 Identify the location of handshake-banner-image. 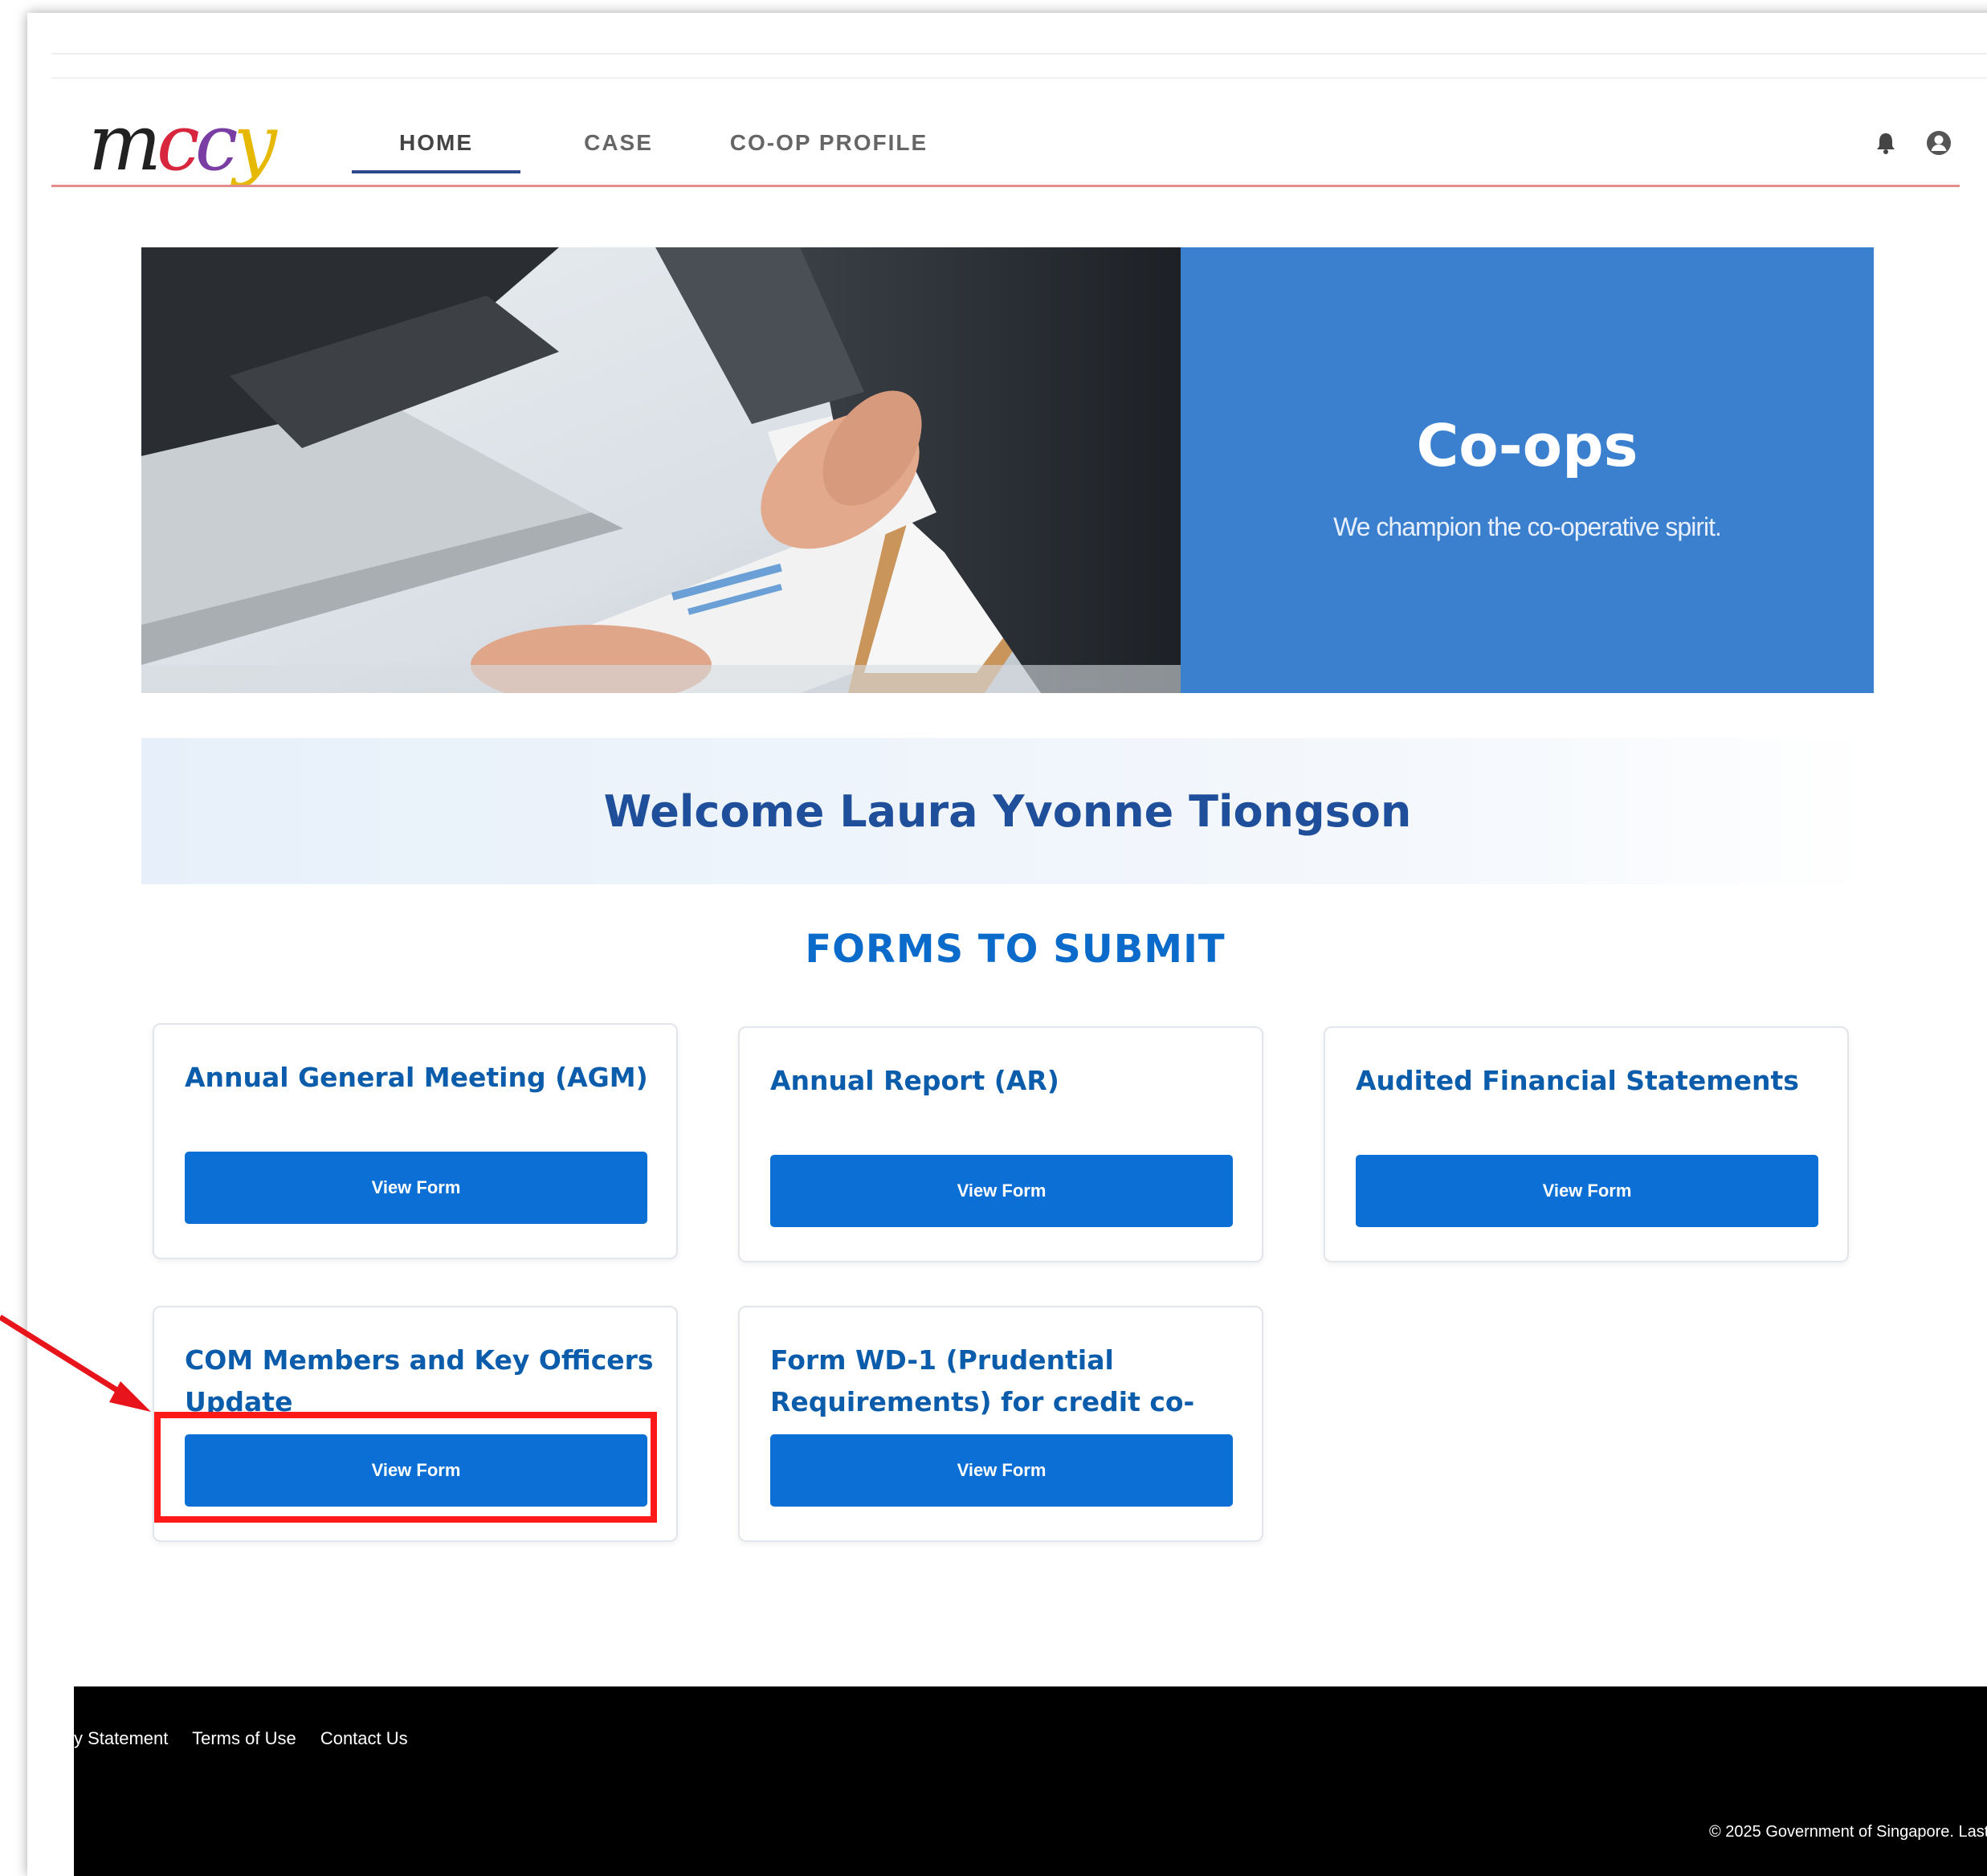
(661, 470).